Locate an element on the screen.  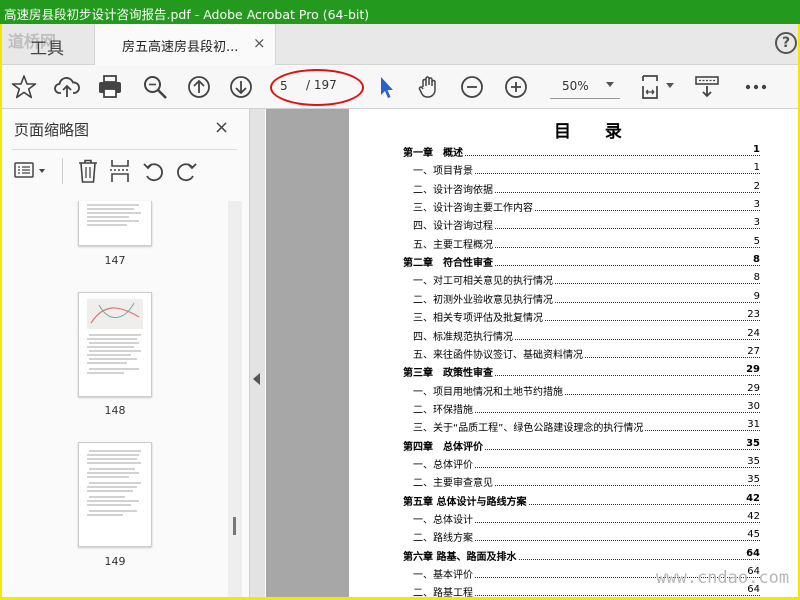
print-icon is located at coordinates (110, 87).